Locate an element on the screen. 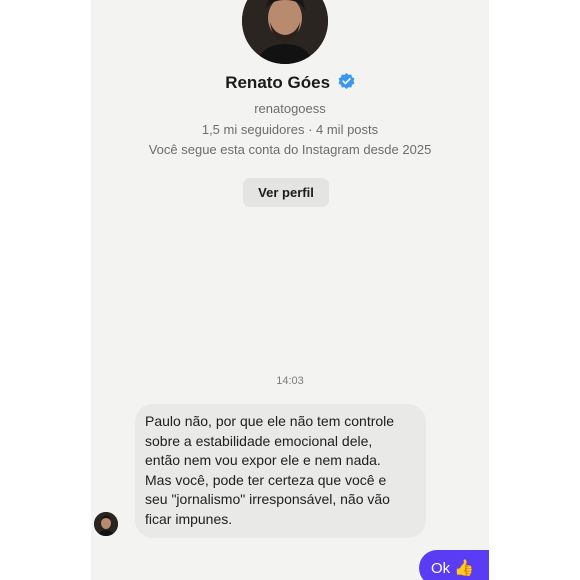 The image size is (580, 580). message-line: Paulo não, por que ele não tem controle is located at coordinates (270, 421).